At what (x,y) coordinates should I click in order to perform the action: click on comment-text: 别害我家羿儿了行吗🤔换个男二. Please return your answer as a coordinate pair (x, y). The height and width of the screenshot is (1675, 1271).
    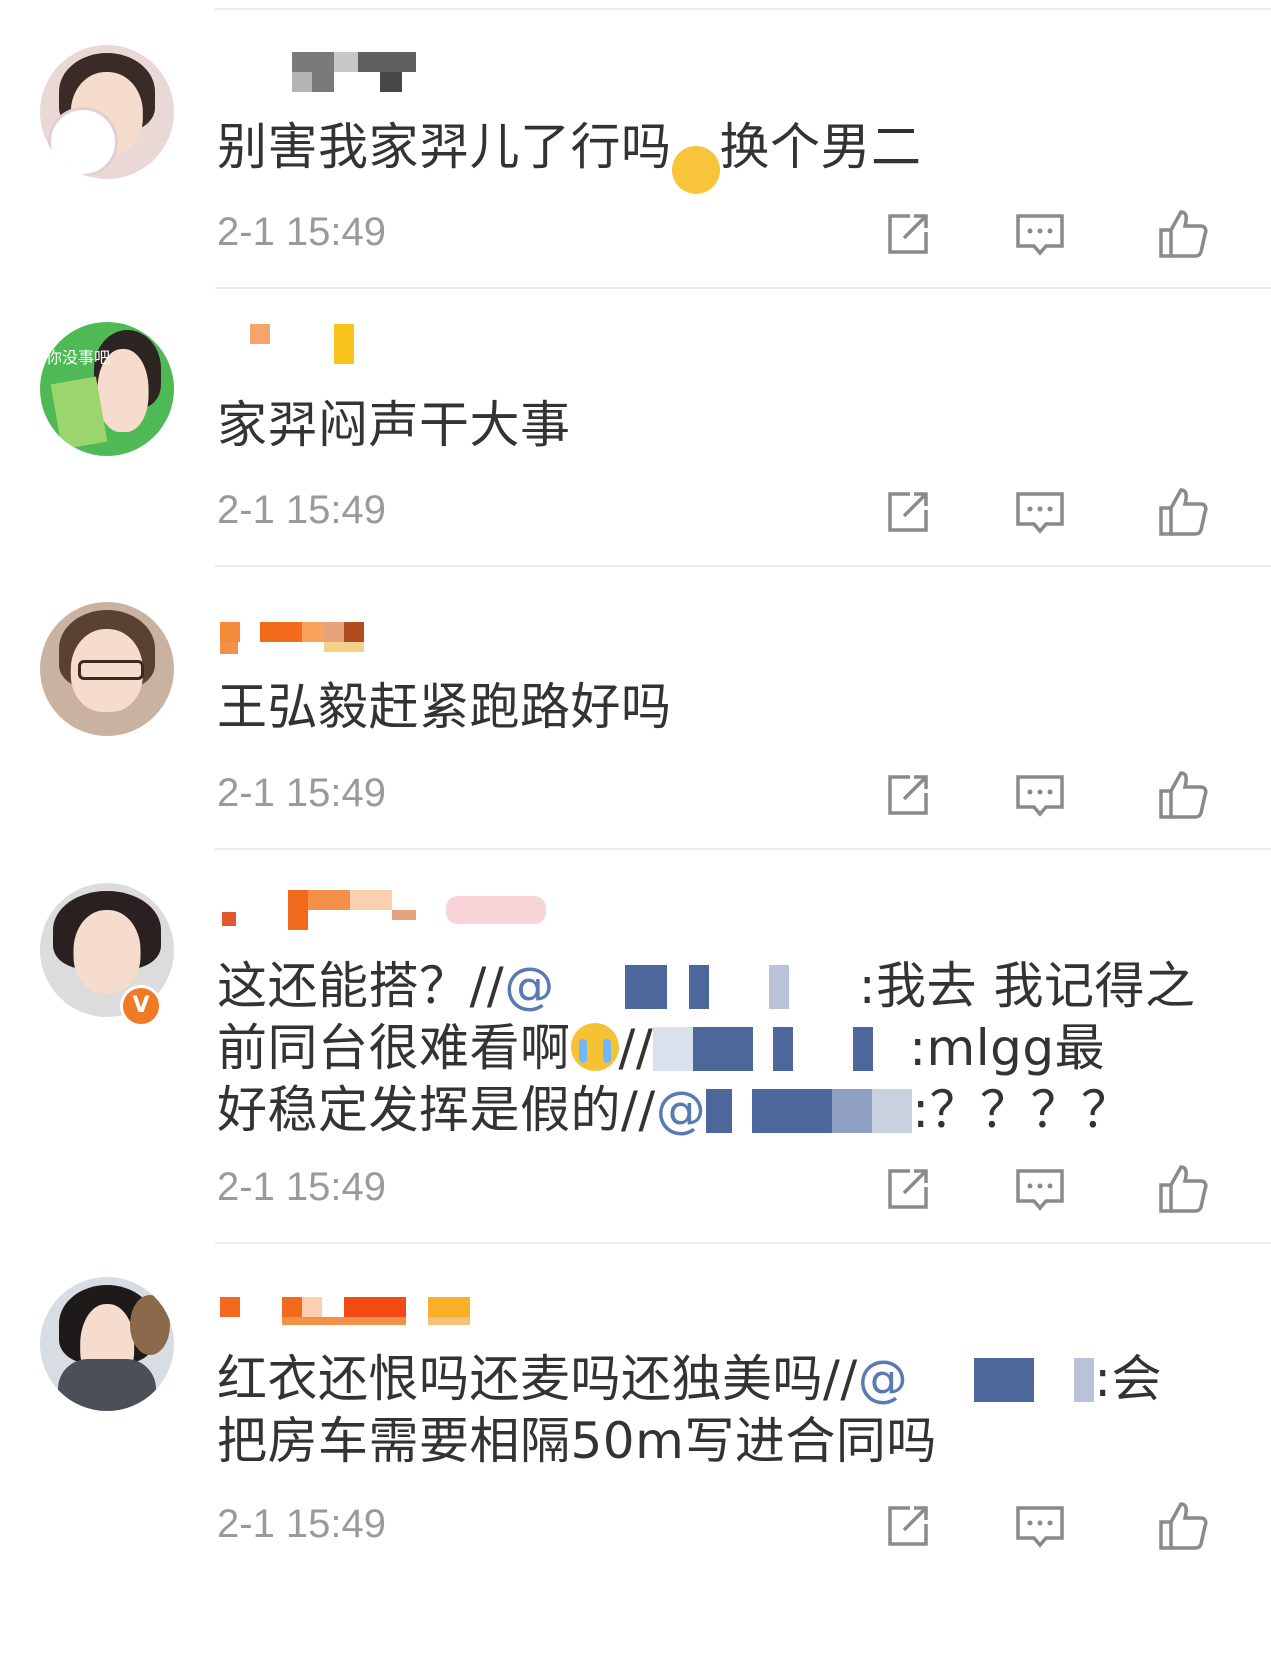
    Looking at the image, I should click on (722, 155).